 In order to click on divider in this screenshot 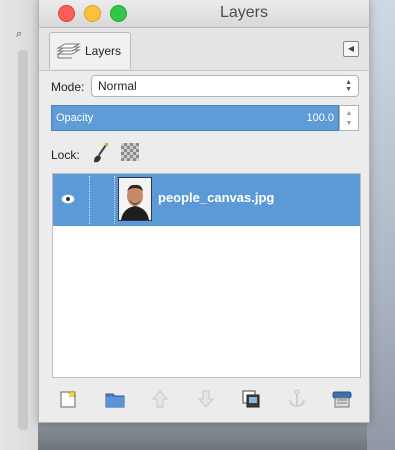, I will do `click(114, 200)`.